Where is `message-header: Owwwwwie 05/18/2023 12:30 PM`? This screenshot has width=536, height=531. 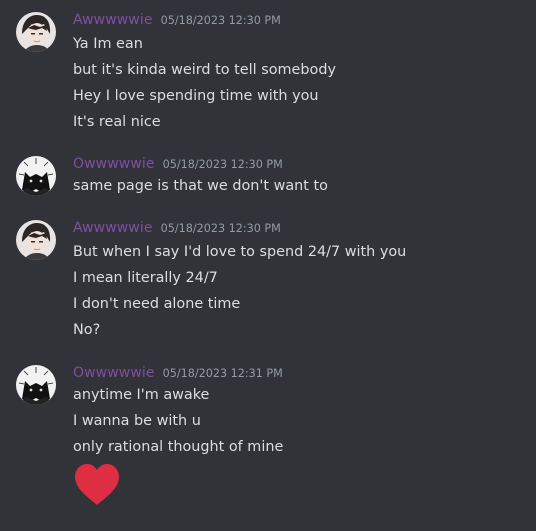 message-header: Owwwwwie 05/18/2023 12:30 PM is located at coordinates (178, 166).